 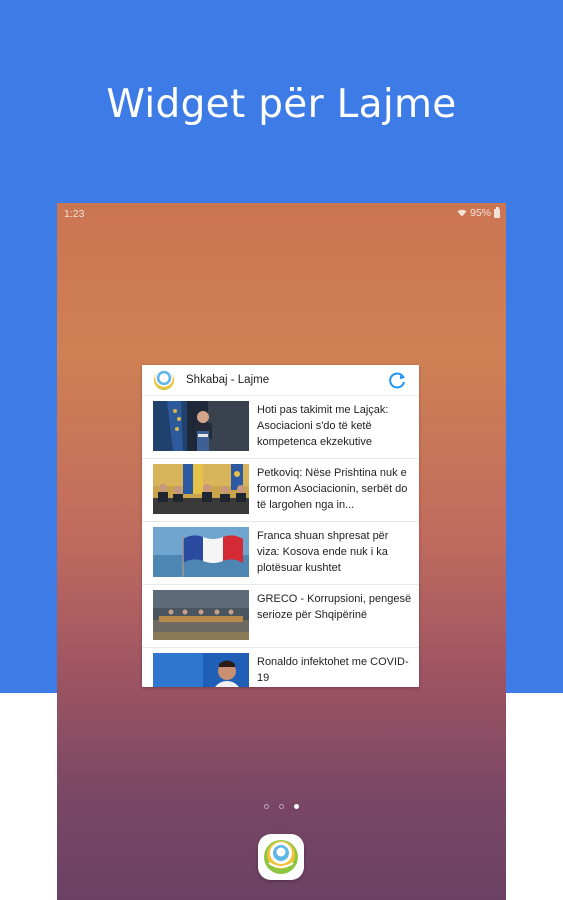 I want to click on widget-title: Shkabaj - Lajme, so click(x=228, y=380).